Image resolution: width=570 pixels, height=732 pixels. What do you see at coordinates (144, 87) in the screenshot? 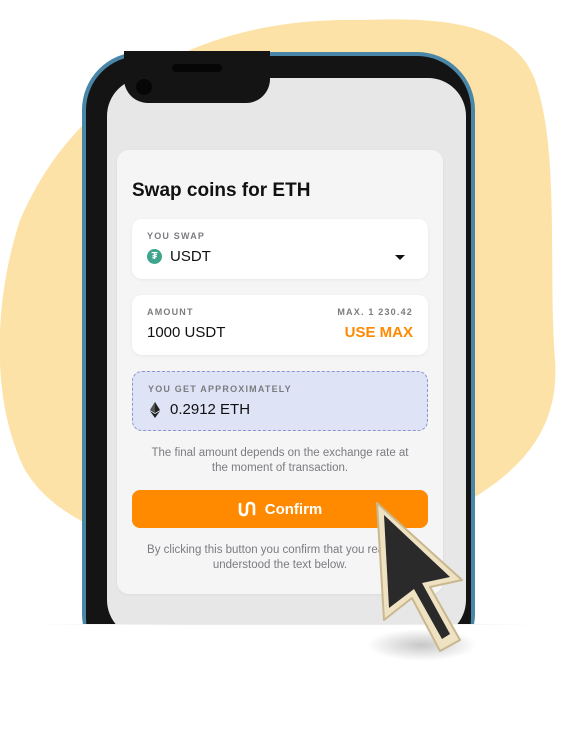
I see `front-camera` at bounding box center [144, 87].